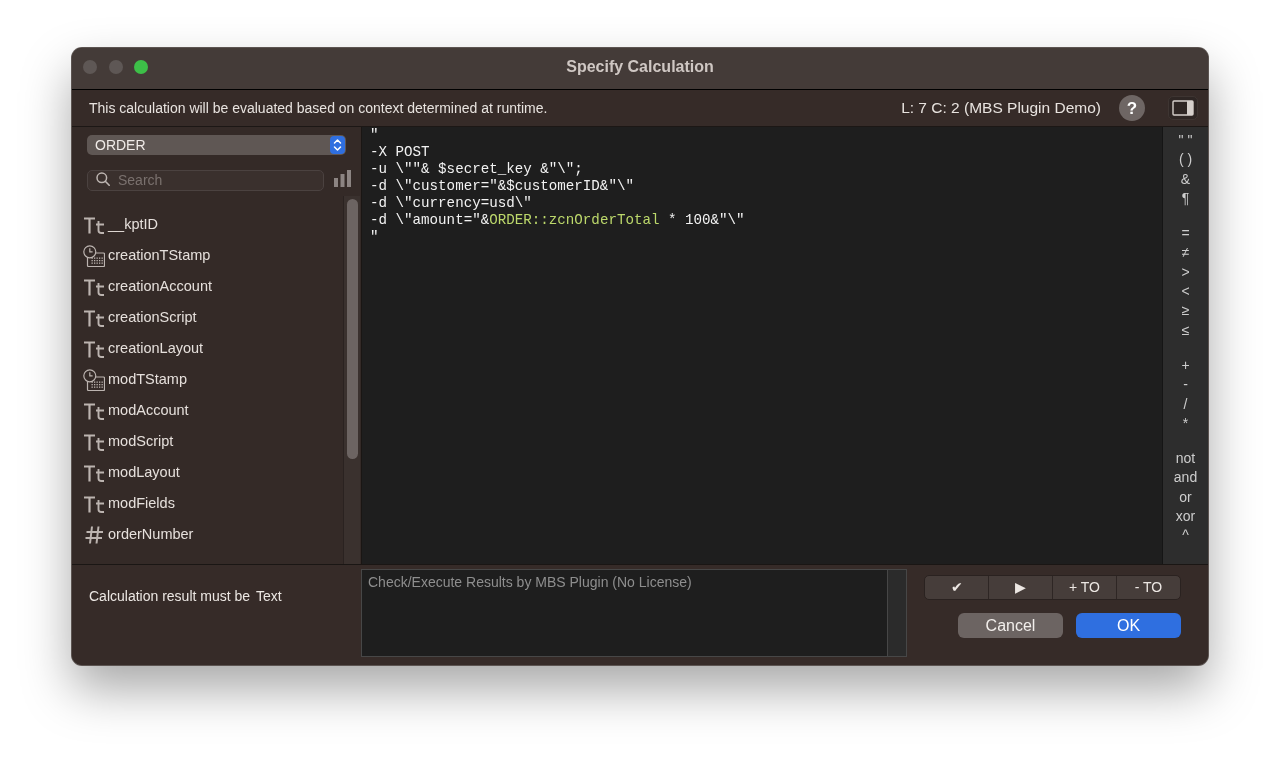 The image size is (1280, 761). What do you see at coordinates (103, 179) in the screenshot?
I see `search-icon` at bounding box center [103, 179].